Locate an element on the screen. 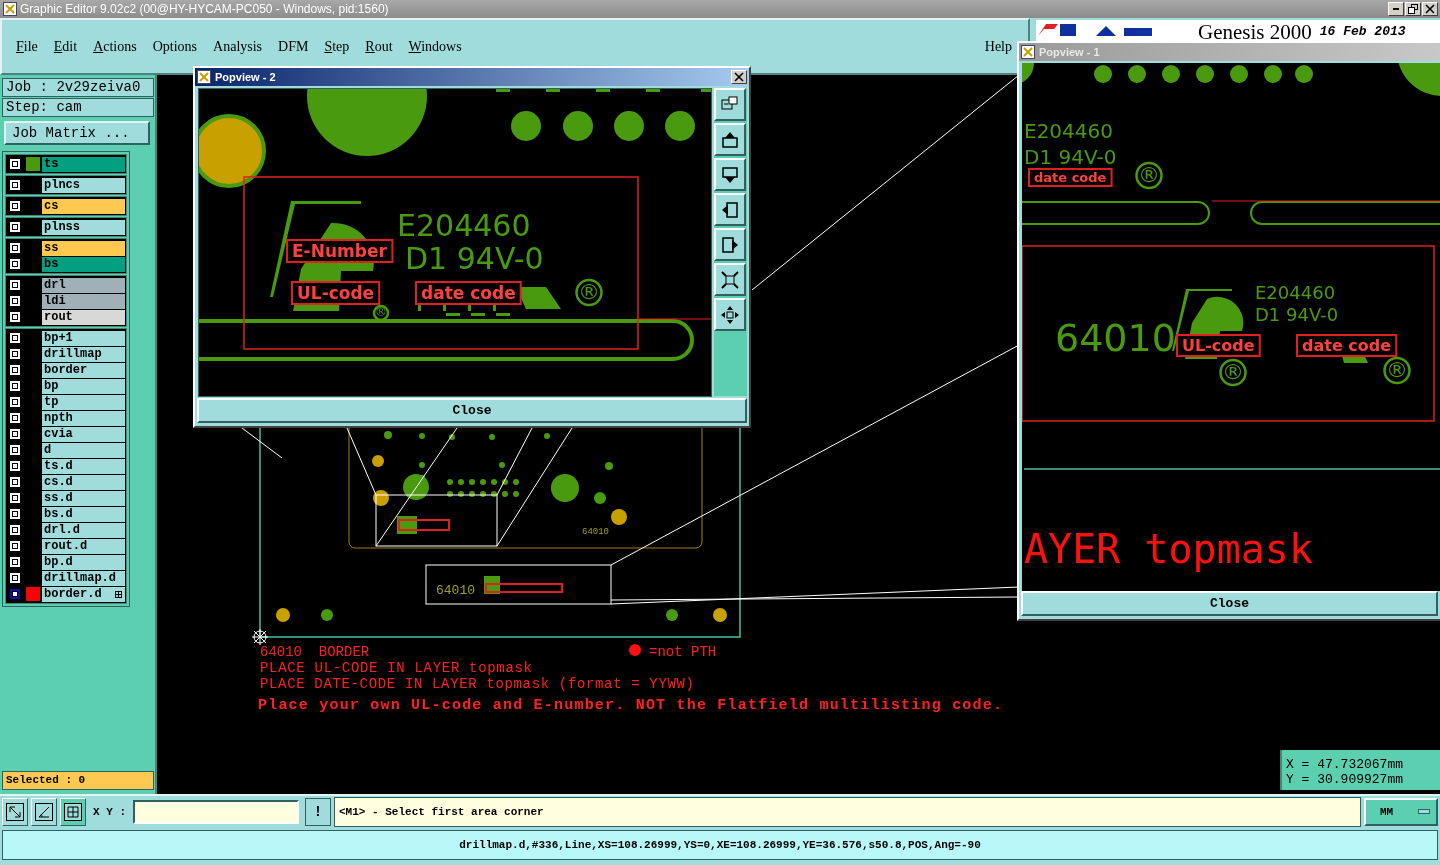  canvas-note: PLACE DATE-CODE IN LAYER topmask (format = YYWW) is located at coordinates (477, 684).